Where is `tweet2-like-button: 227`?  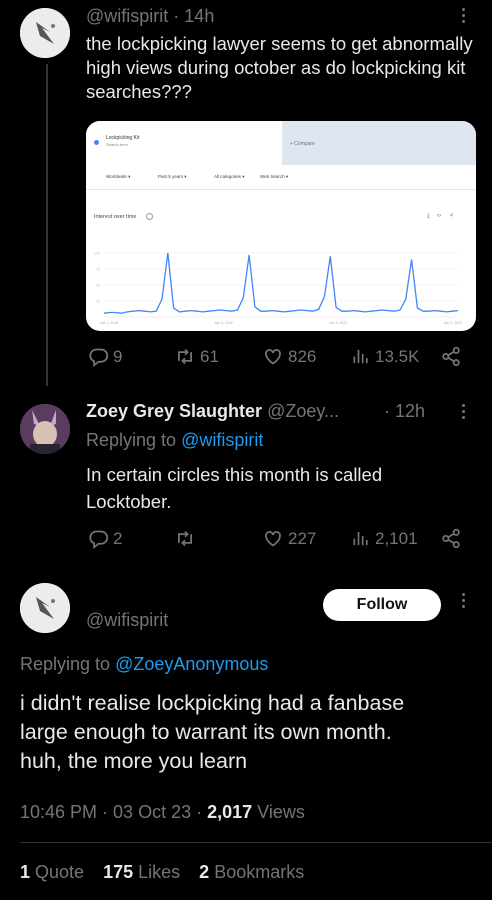 tweet2-like-button: 227 is located at coordinates (289, 538).